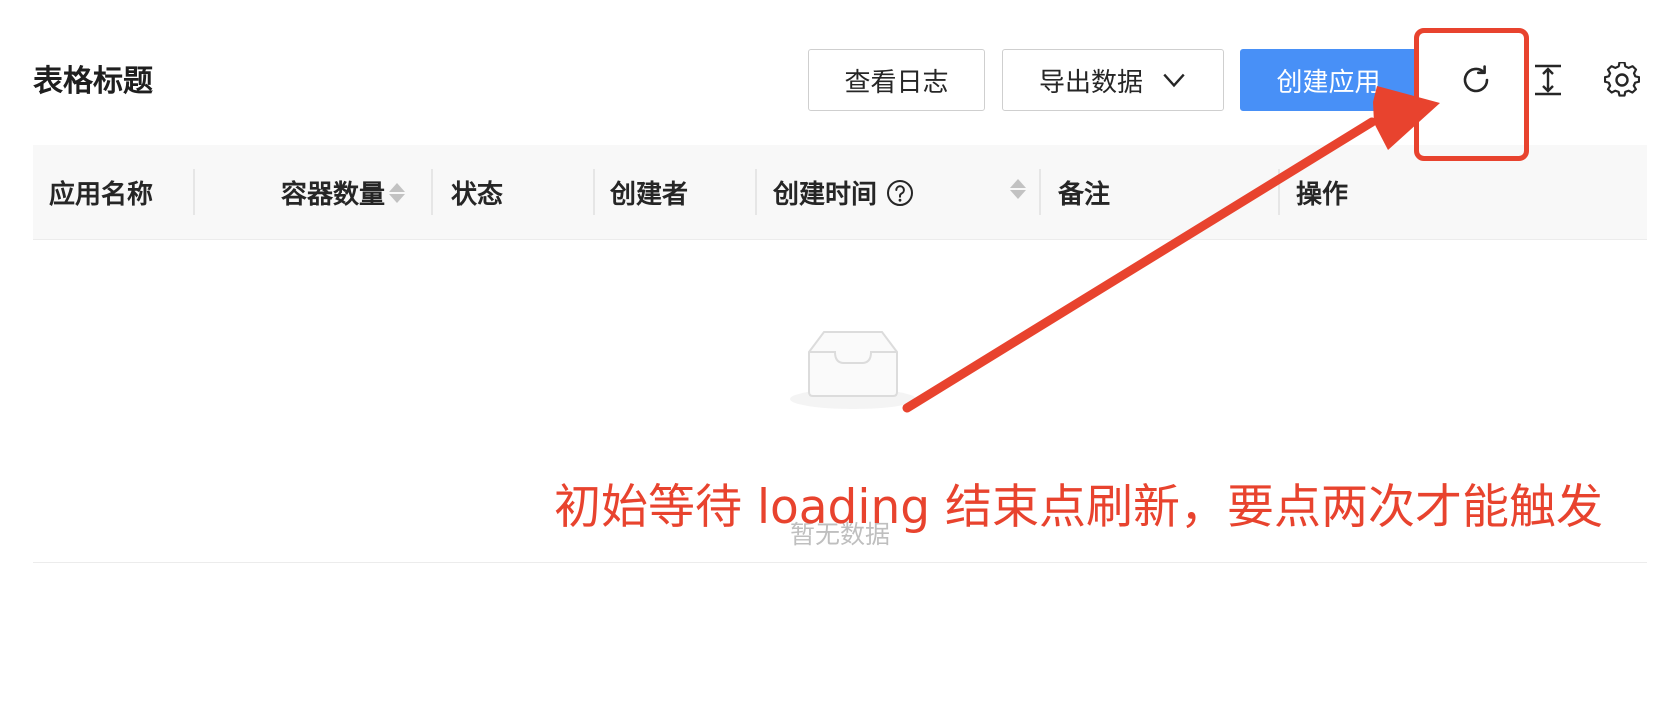 The image size is (1680, 706). I want to click on empty-state: 暂无数据, so click(854, 437).